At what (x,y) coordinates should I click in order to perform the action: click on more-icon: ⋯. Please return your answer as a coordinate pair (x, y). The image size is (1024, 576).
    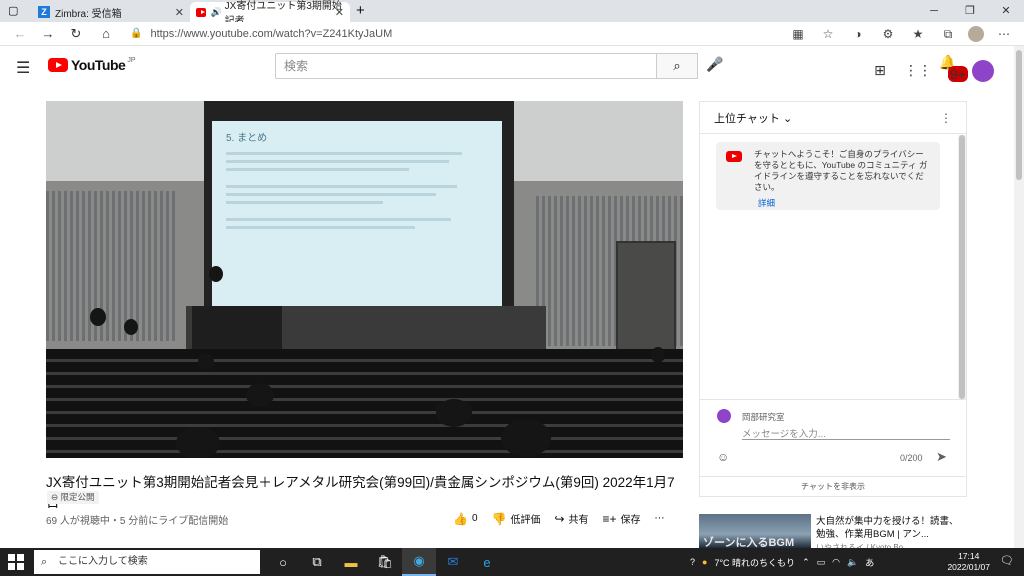
    Looking at the image, I should click on (659, 518).